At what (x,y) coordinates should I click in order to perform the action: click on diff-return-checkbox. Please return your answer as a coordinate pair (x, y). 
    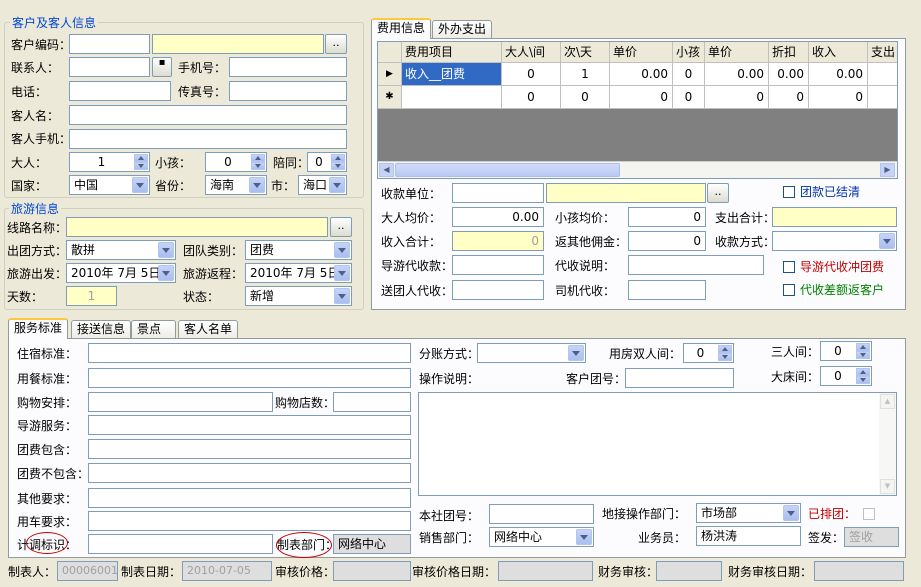
    Looking at the image, I should click on (789, 290).